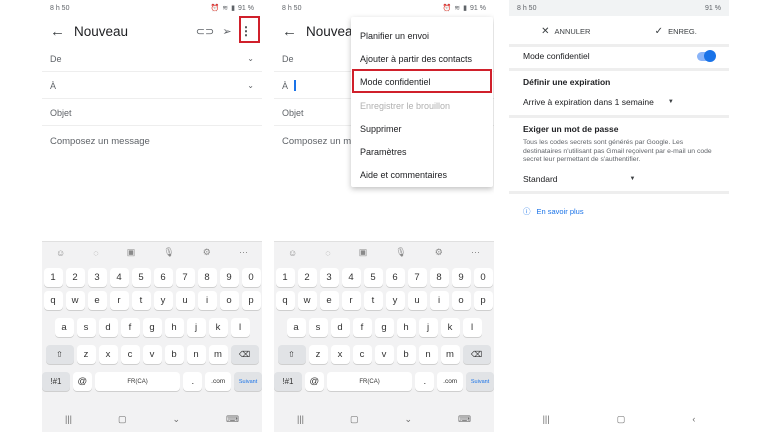 Image resolution: width=768 pixels, height=432 pixels. Describe the element at coordinates (450, 354) in the screenshot. I see `key: m` at that location.